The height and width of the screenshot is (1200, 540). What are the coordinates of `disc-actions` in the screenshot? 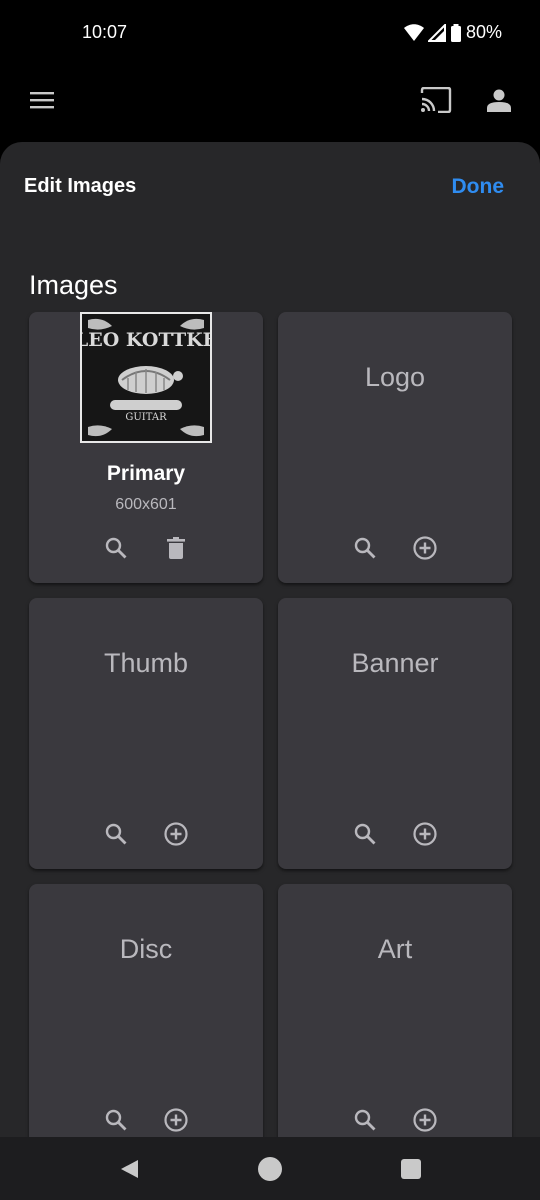 It's located at (146, 1120).